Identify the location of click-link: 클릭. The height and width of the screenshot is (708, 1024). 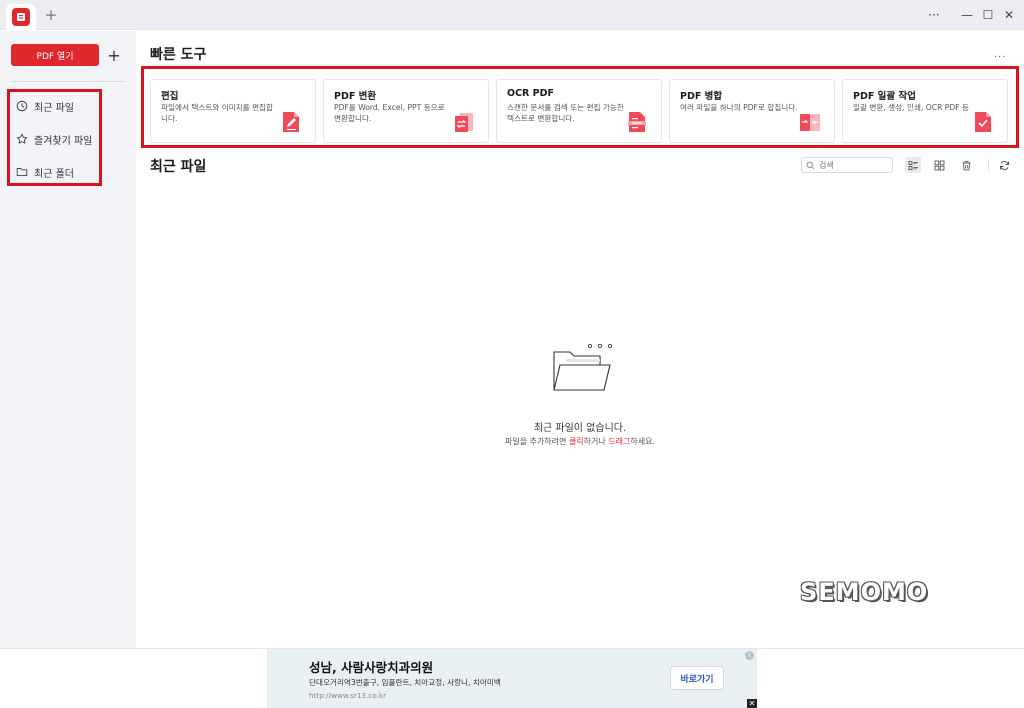
(576, 441).